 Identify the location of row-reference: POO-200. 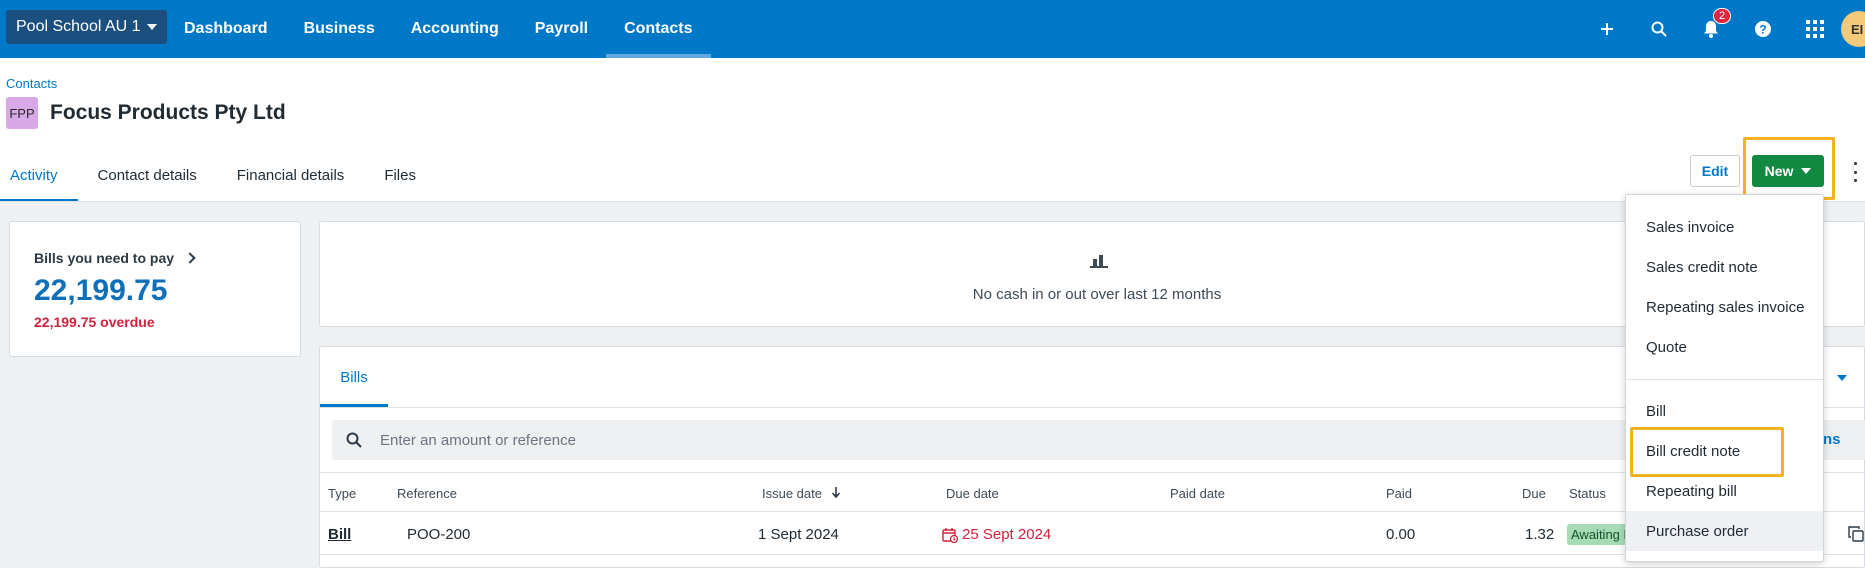
(439, 534).